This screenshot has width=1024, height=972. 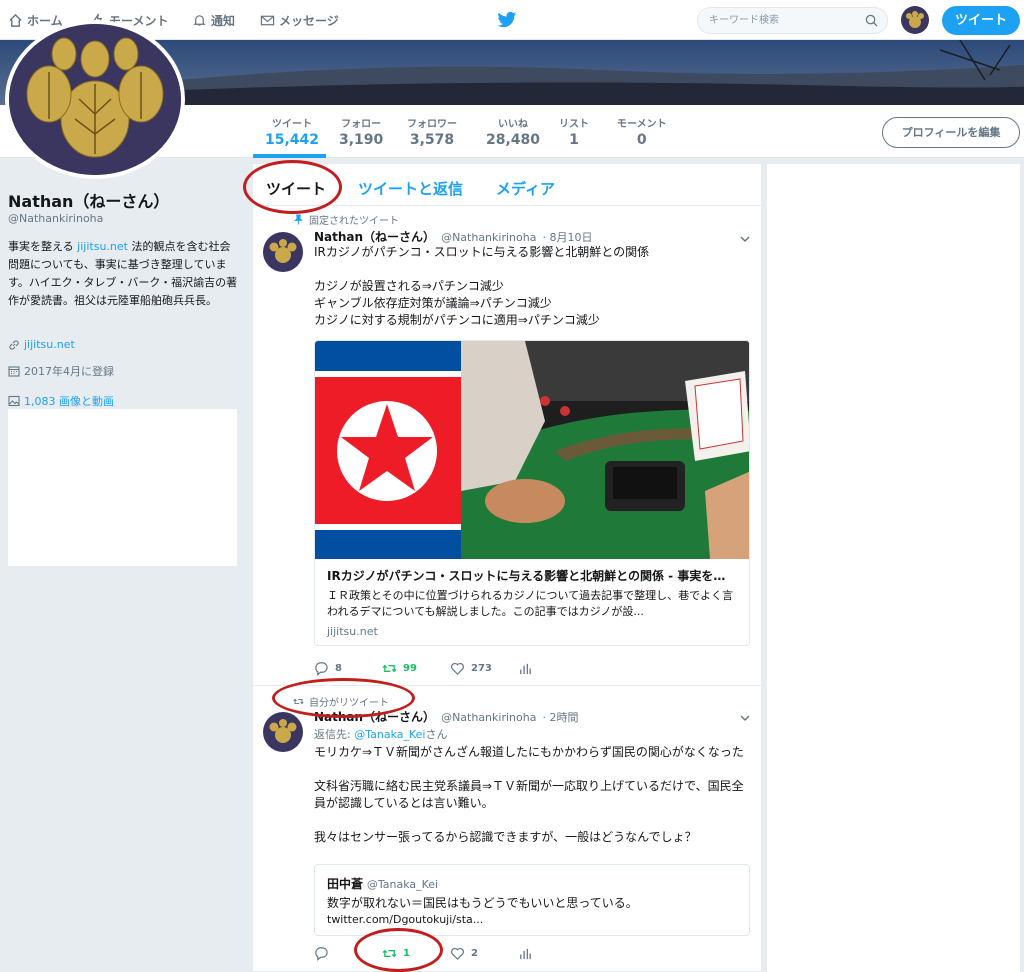 I want to click on like-action: 2, so click(x=484, y=953).